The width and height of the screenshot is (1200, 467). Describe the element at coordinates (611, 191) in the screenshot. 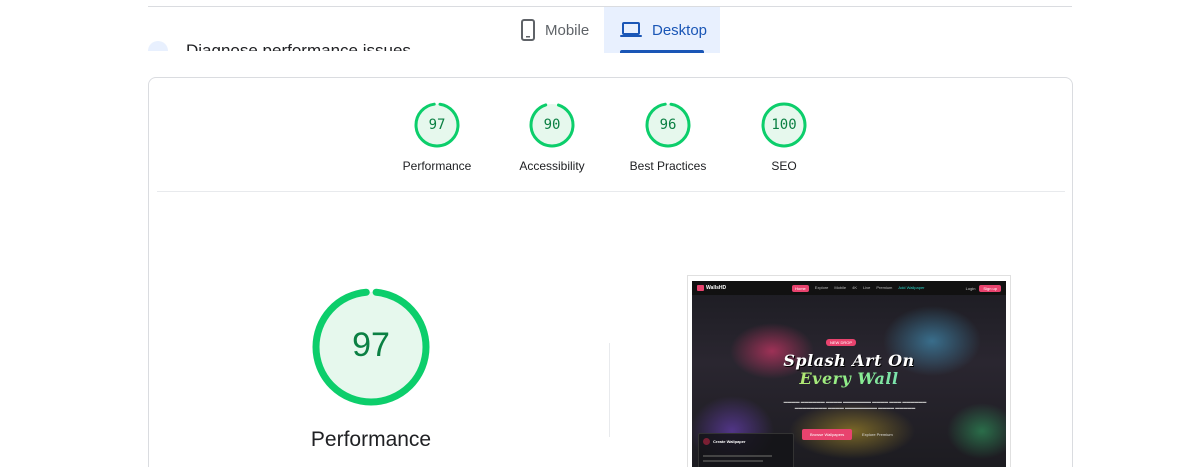

I see `section-divider` at that location.